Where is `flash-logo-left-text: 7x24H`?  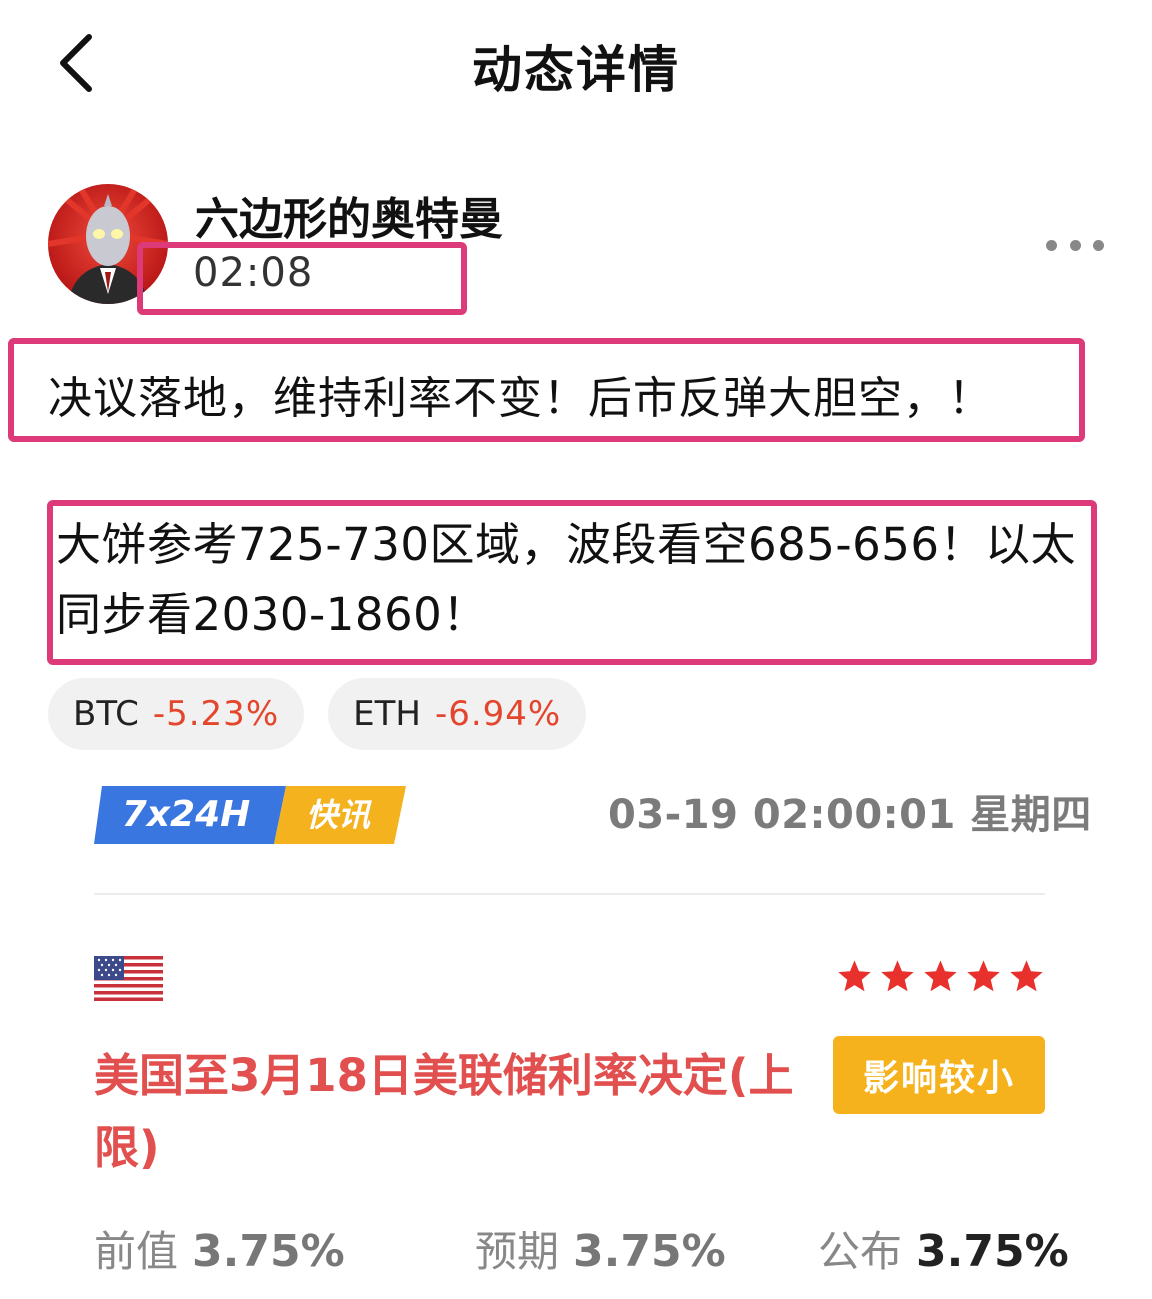
flash-logo-left-text: 7x24H is located at coordinates (186, 814).